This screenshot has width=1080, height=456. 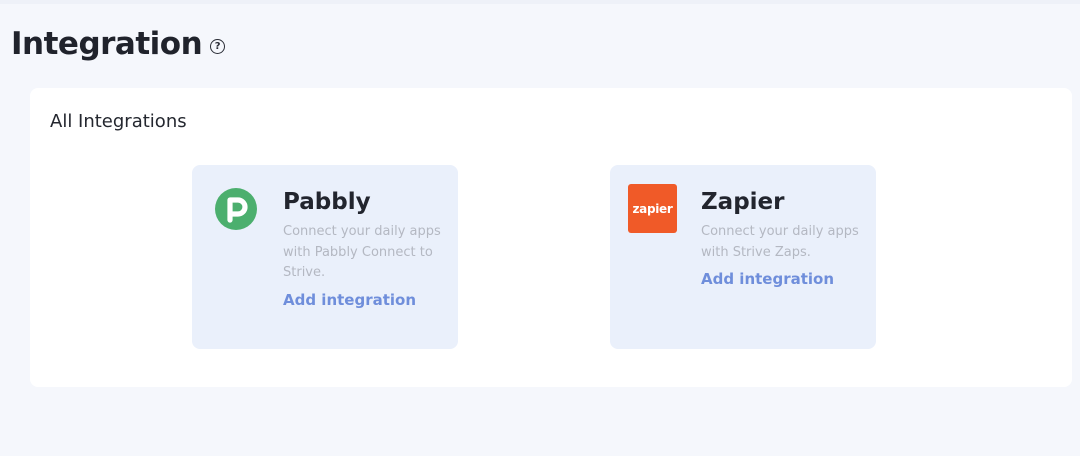 I want to click on pabbly-logo-icon, so click(x=236, y=209).